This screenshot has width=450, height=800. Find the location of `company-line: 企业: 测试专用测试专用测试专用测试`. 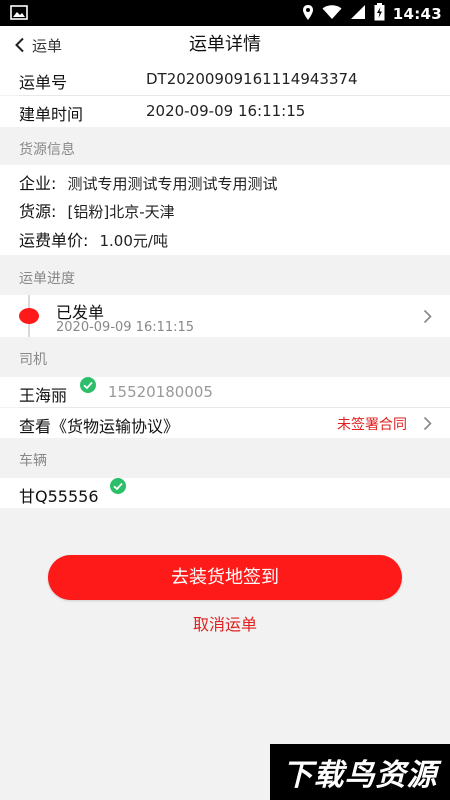

company-line: 企业: 测试专用测试专用测试专用测试 is located at coordinates (148, 182).